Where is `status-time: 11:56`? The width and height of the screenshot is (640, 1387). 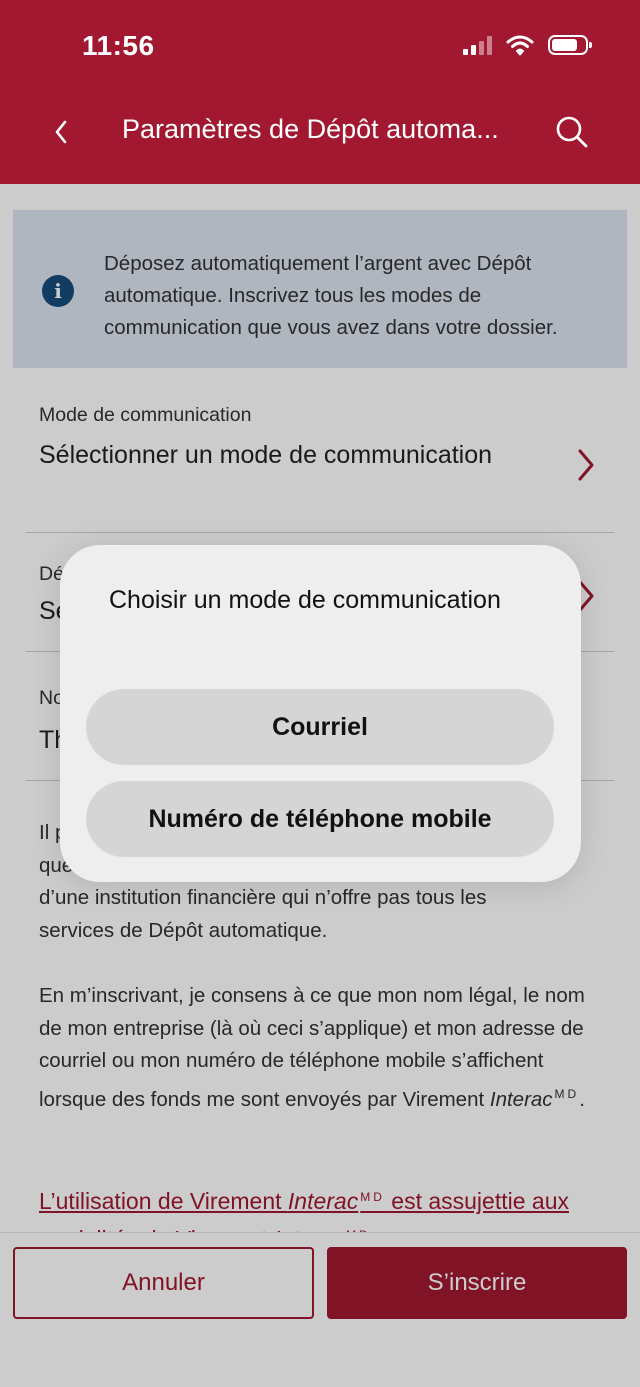 status-time: 11:56 is located at coordinates (118, 45).